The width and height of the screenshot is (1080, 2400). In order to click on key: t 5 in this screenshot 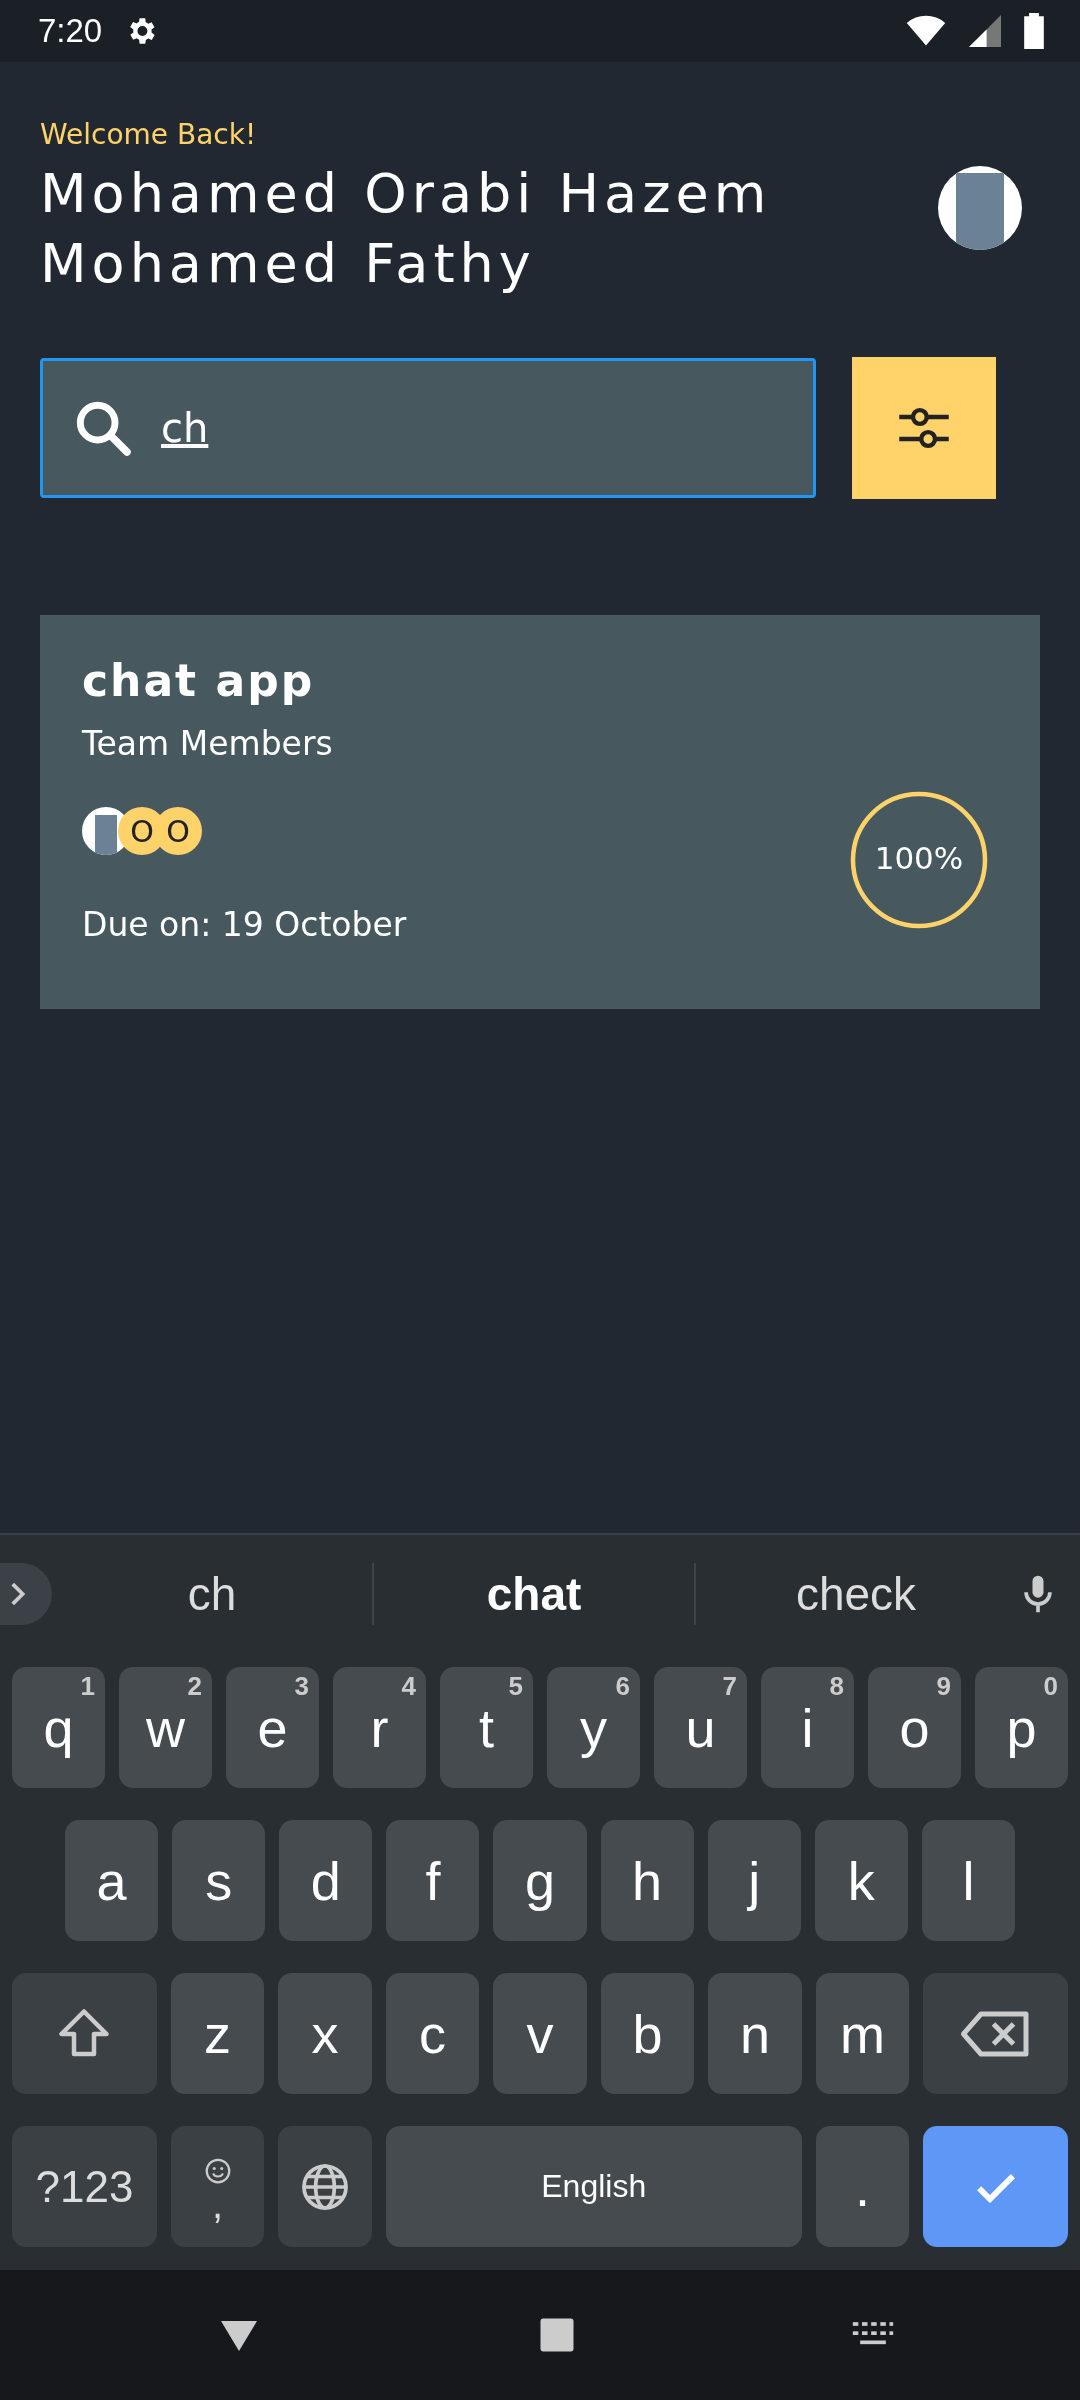, I will do `click(486, 1727)`.